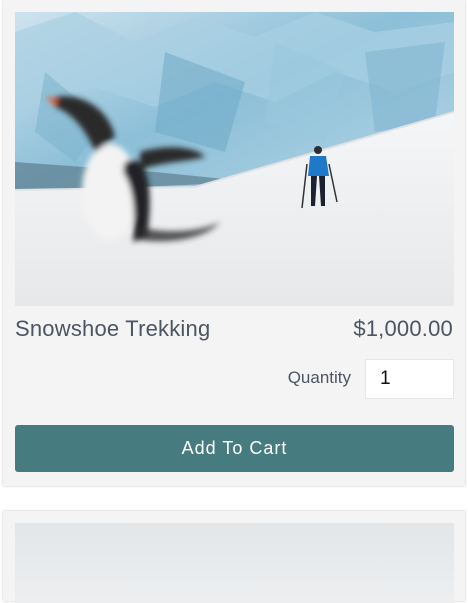  Describe the element at coordinates (403, 328) in the screenshot. I see `product-price: $1,000.00` at that location.